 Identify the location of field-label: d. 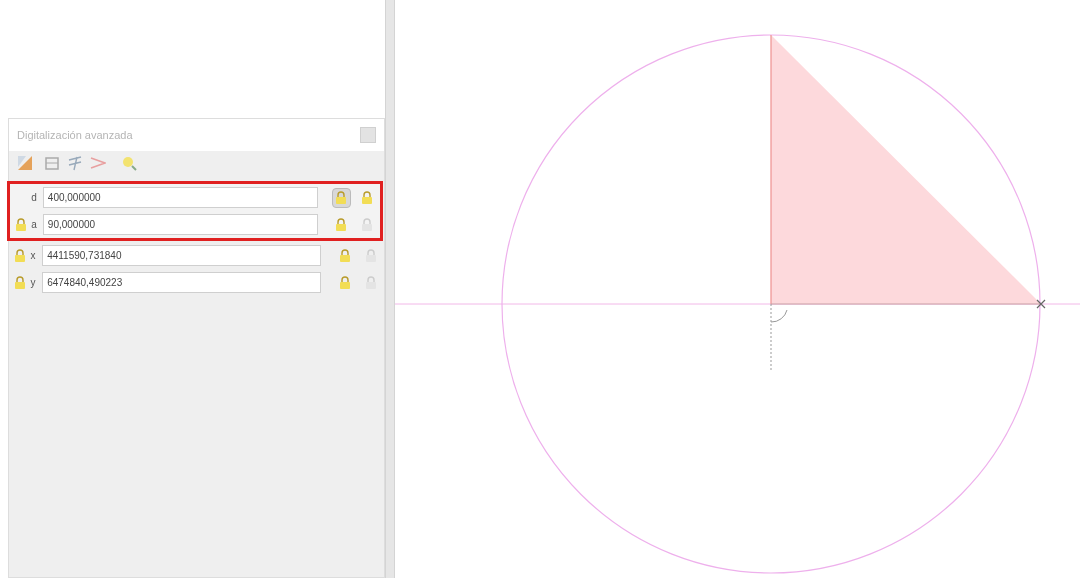
(34, 198).